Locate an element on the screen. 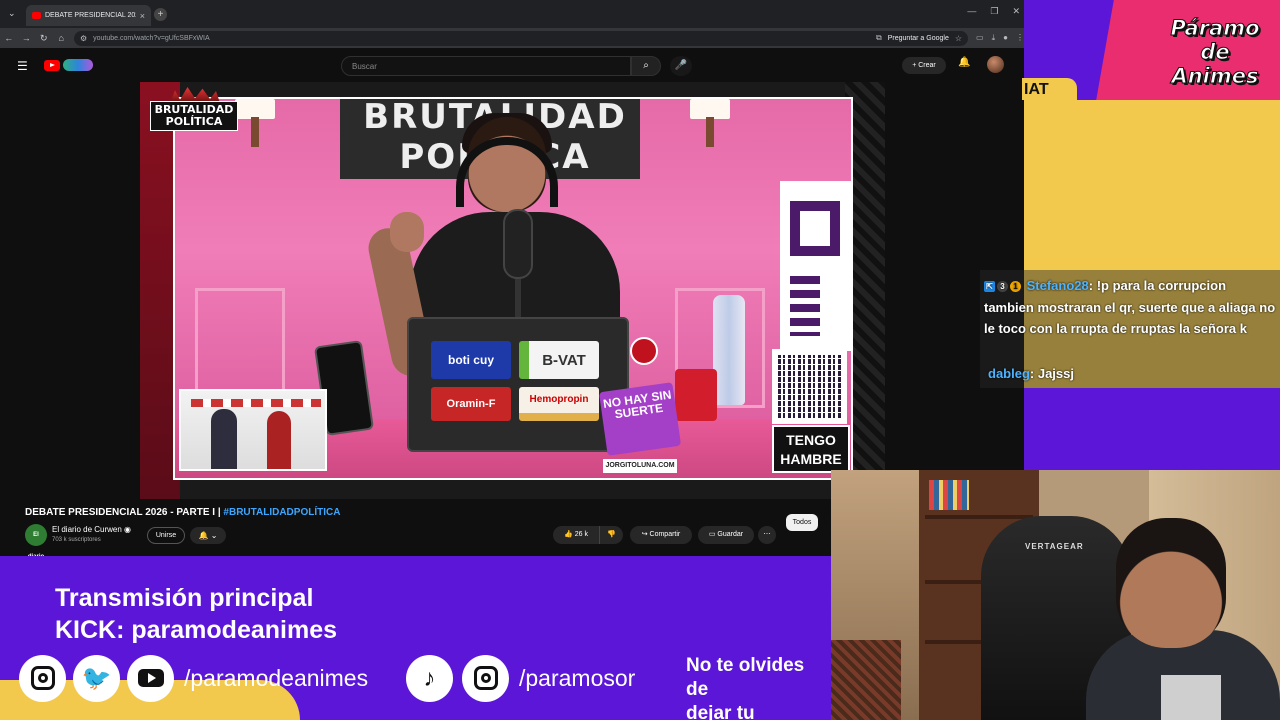  open-in-window-icon: ⧉ is located at coordinates (879, 38).